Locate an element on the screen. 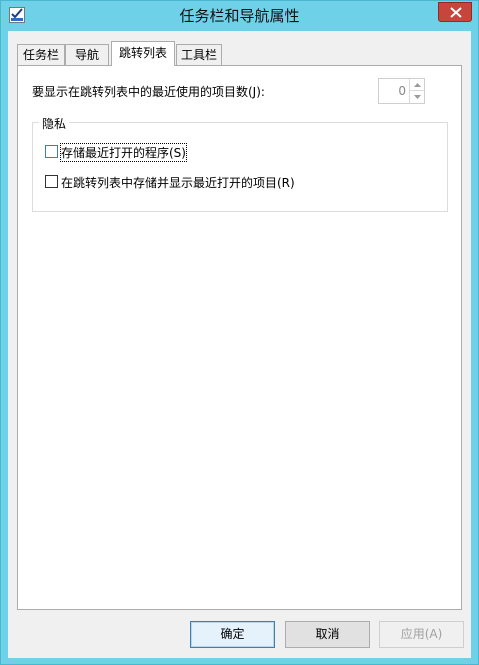  apply-button: 应用(A) is located at coordinates (421, 634).